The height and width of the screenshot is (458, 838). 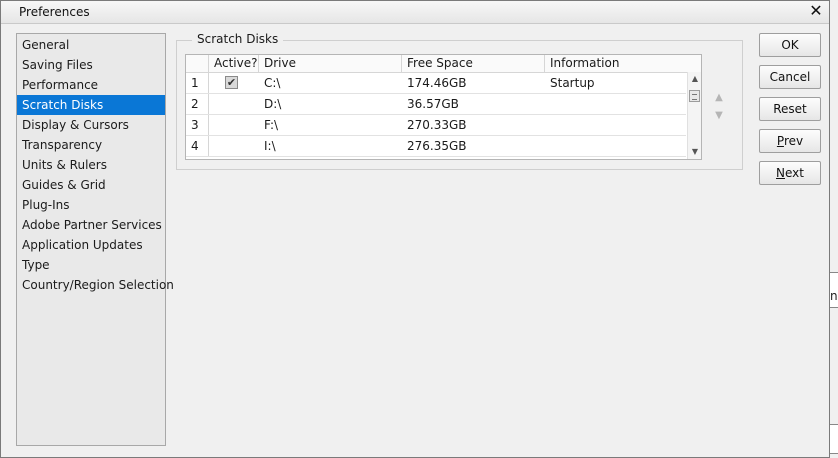 I want to click on table-row: 1 ✔ C:\ 174.46GB Startup, so click(x=436, y=83).